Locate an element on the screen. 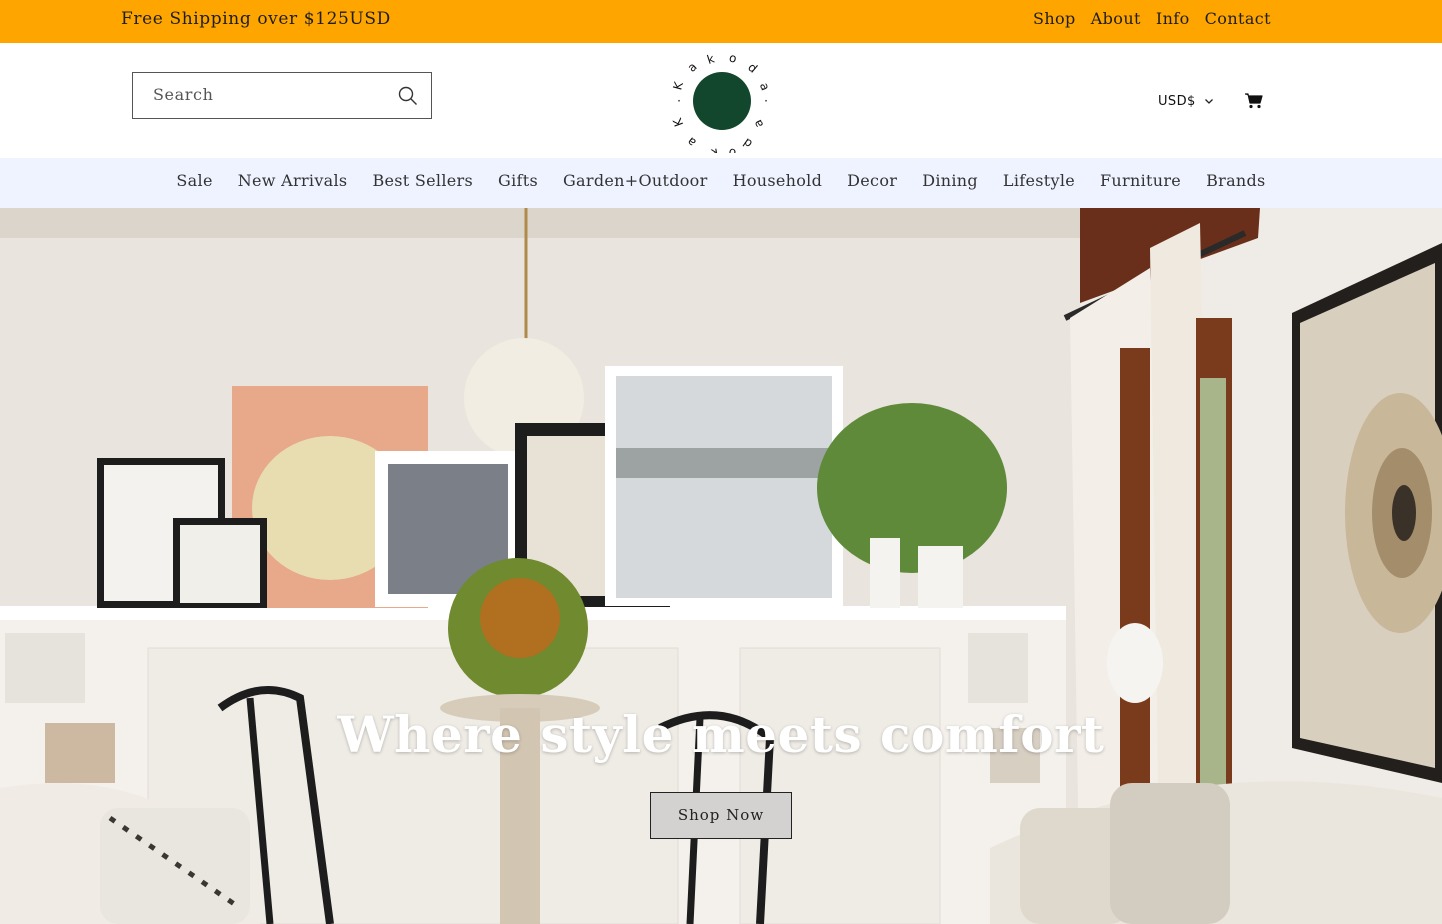  hero-headline: Where style meets comfort is located at coordinates (721, 734).